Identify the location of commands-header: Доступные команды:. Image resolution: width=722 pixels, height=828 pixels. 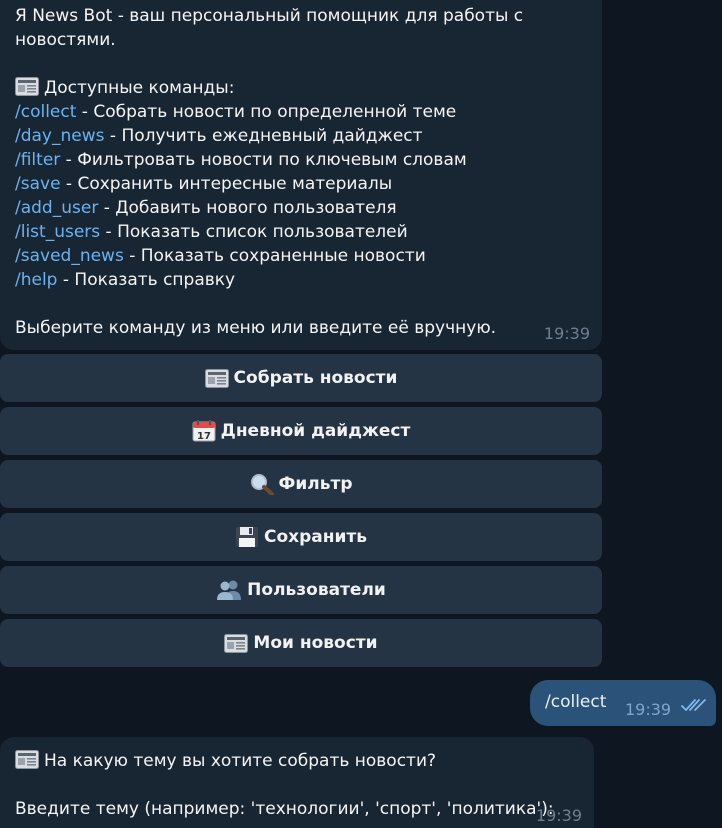
(301, 88).